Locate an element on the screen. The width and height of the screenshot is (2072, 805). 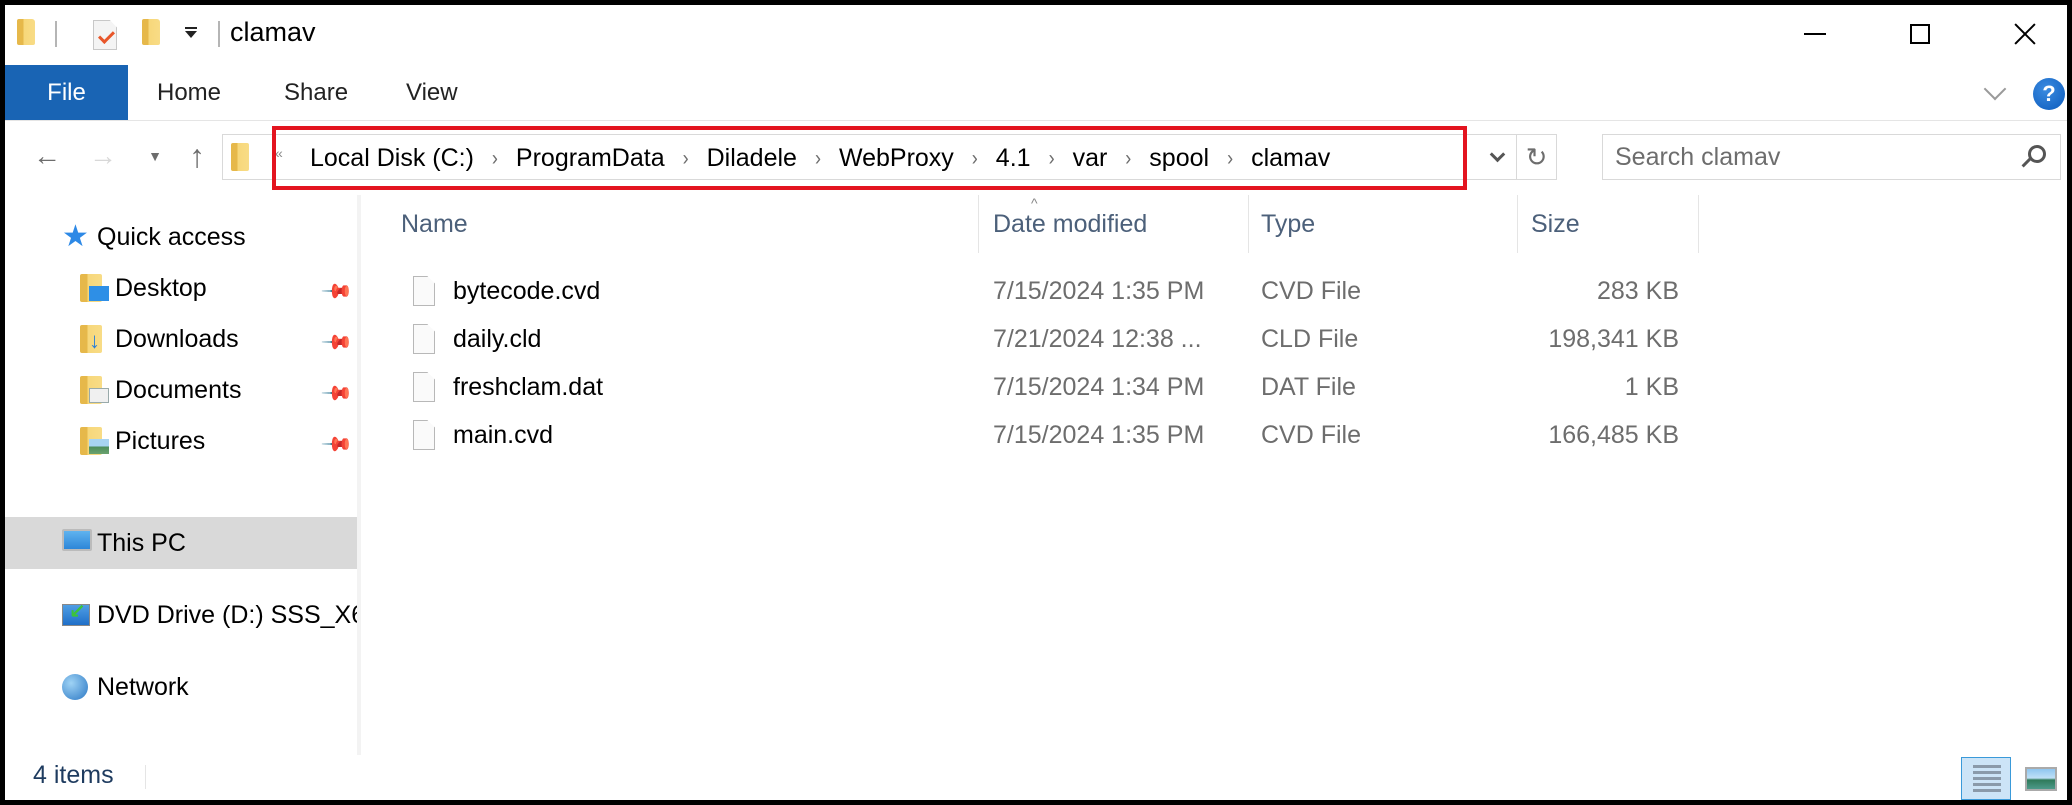
sidebar-item-downloads: Downloads 📌 is located at coordinates (181, 339).